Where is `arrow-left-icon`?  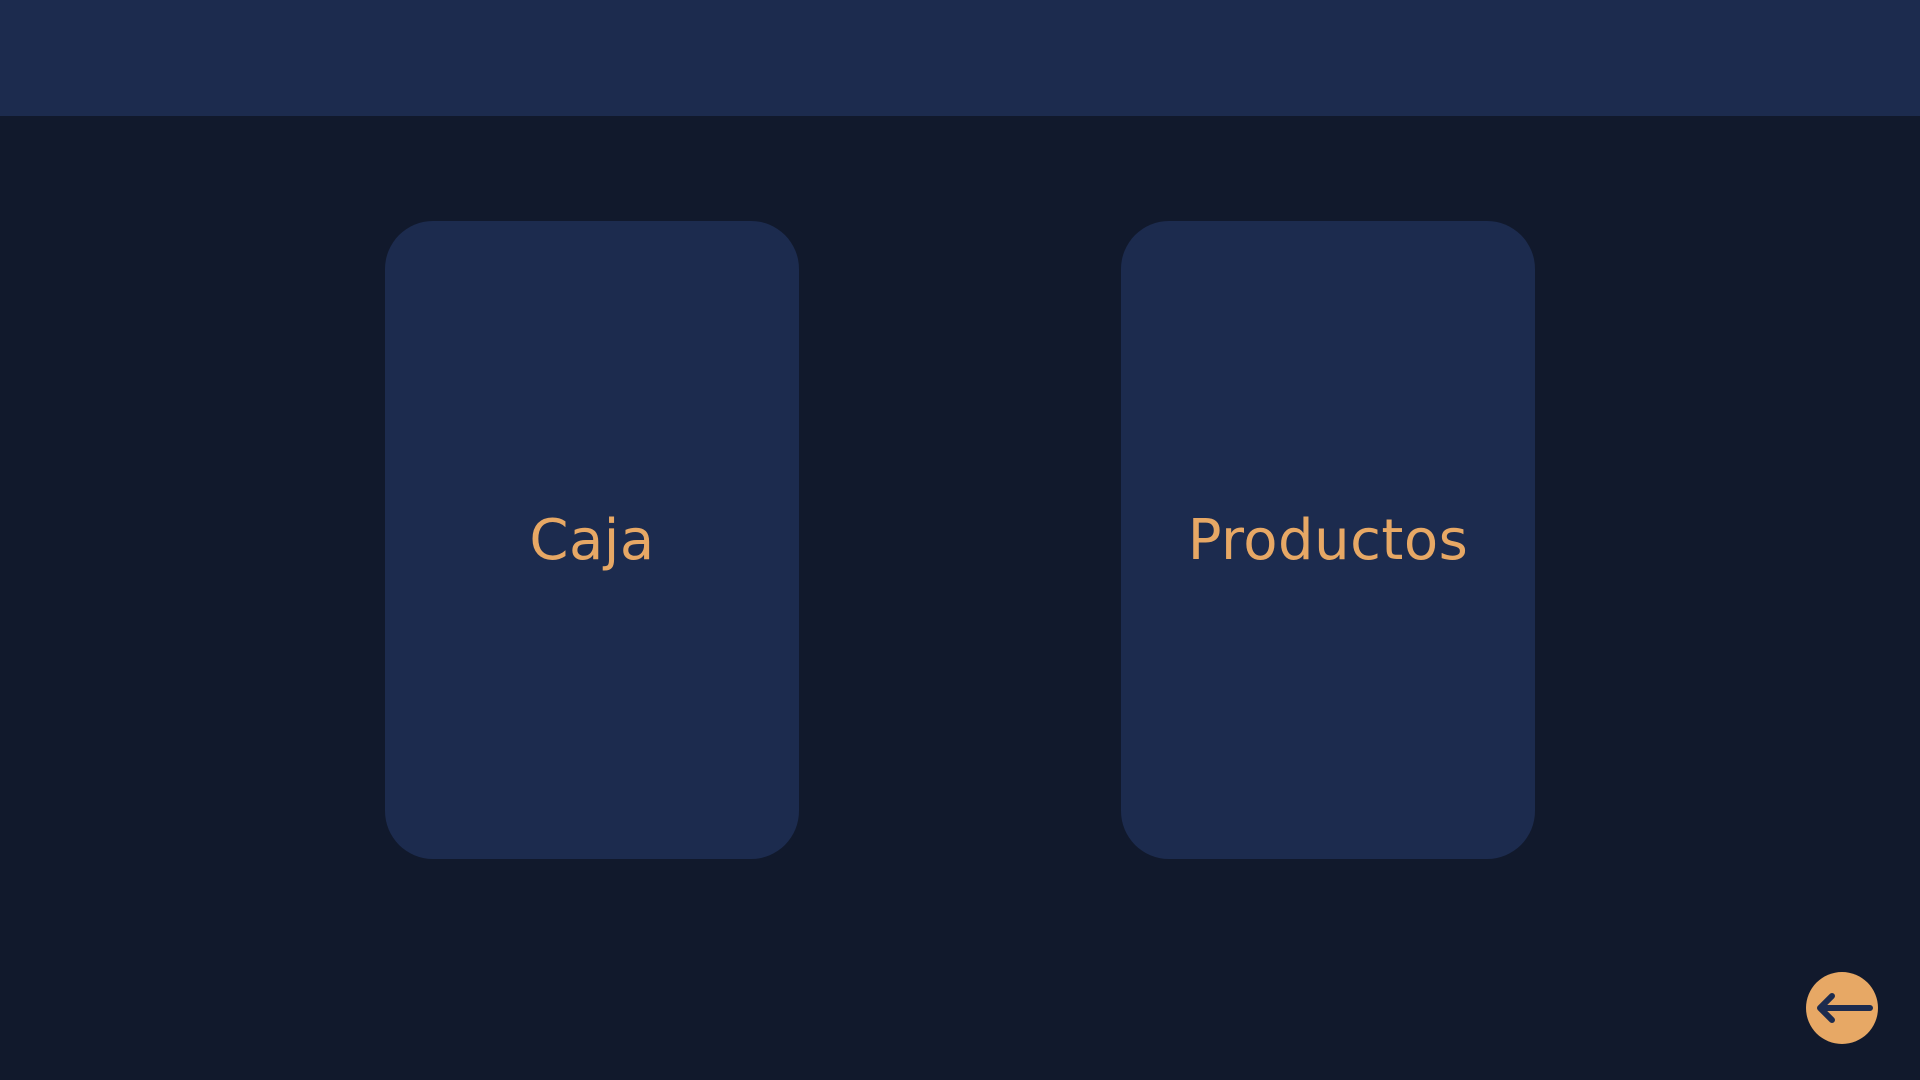 arrow-left-icon is located at coordinates (1845, 1008).